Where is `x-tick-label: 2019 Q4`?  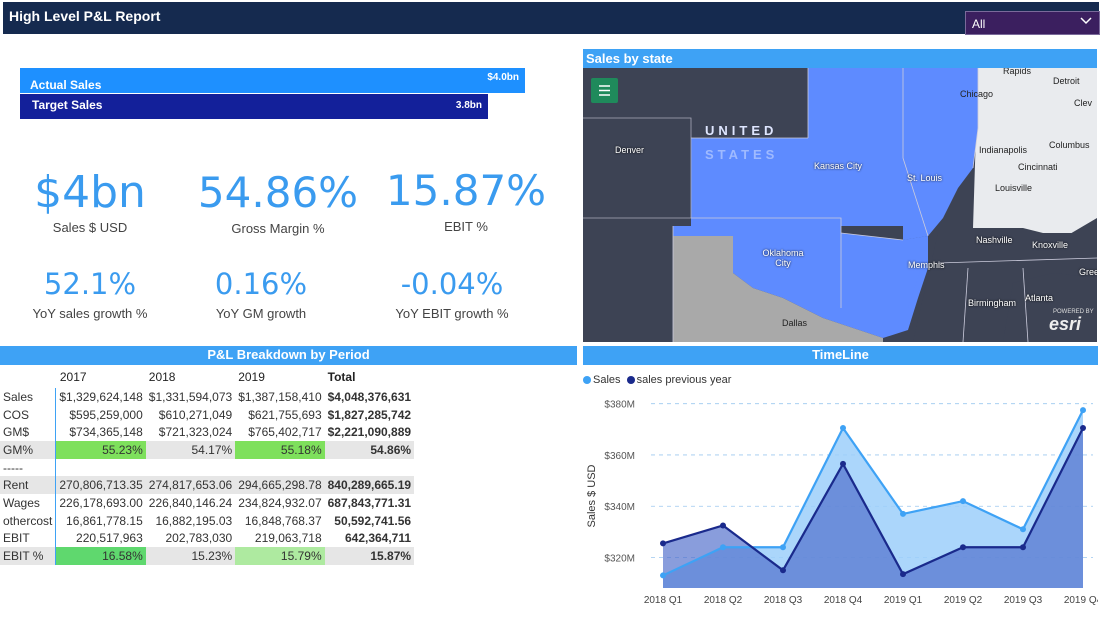
x-tick-label: 2019 Q4 is located at coordinates (1081, 600).